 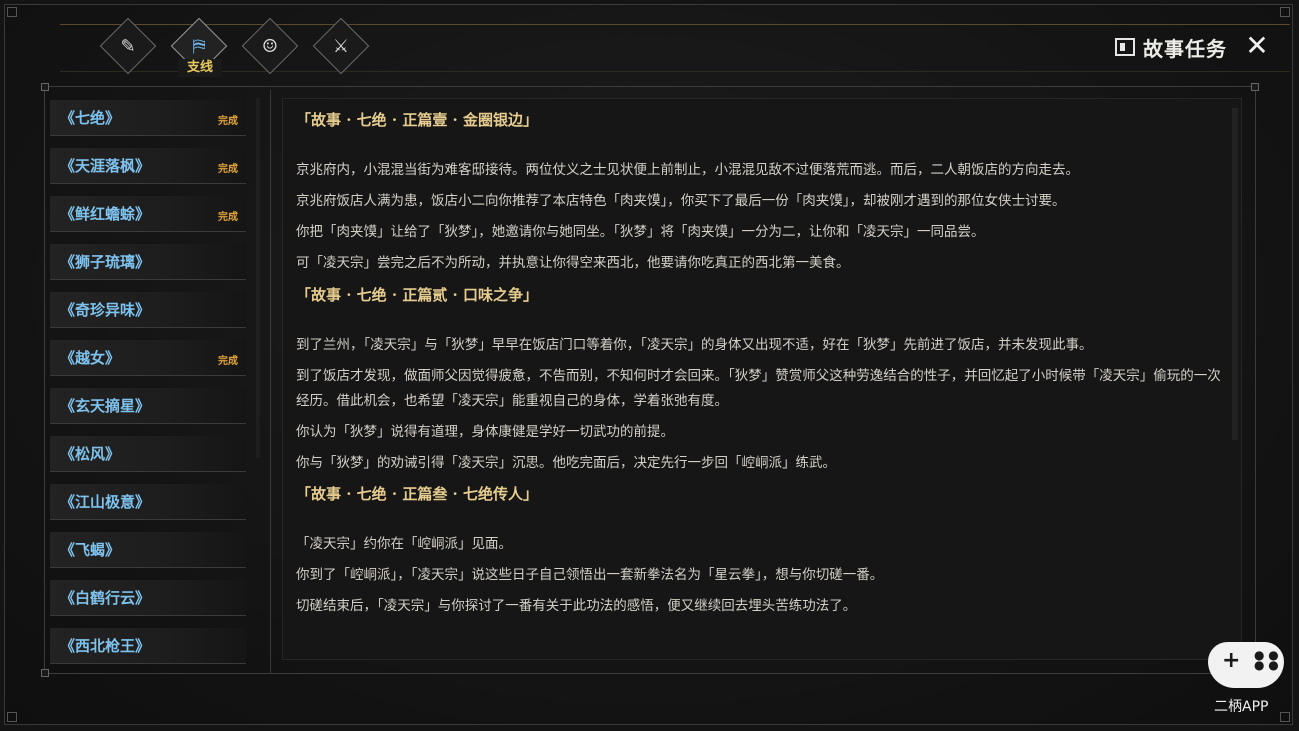 I want to click on quest-name: 《天涯落枫》, so click(x=105, y=166).